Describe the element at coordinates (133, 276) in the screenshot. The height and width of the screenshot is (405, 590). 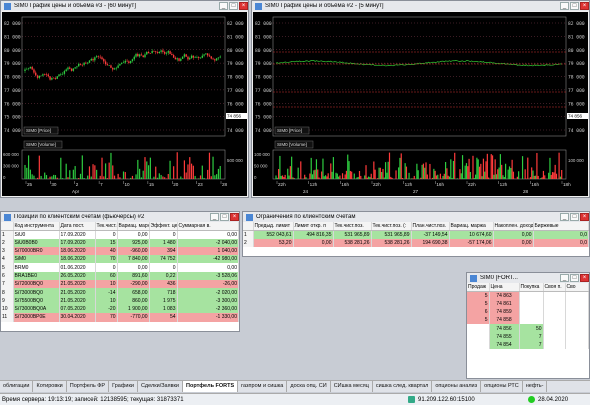
I see `positions-cell-vm: 891,60` at that location.